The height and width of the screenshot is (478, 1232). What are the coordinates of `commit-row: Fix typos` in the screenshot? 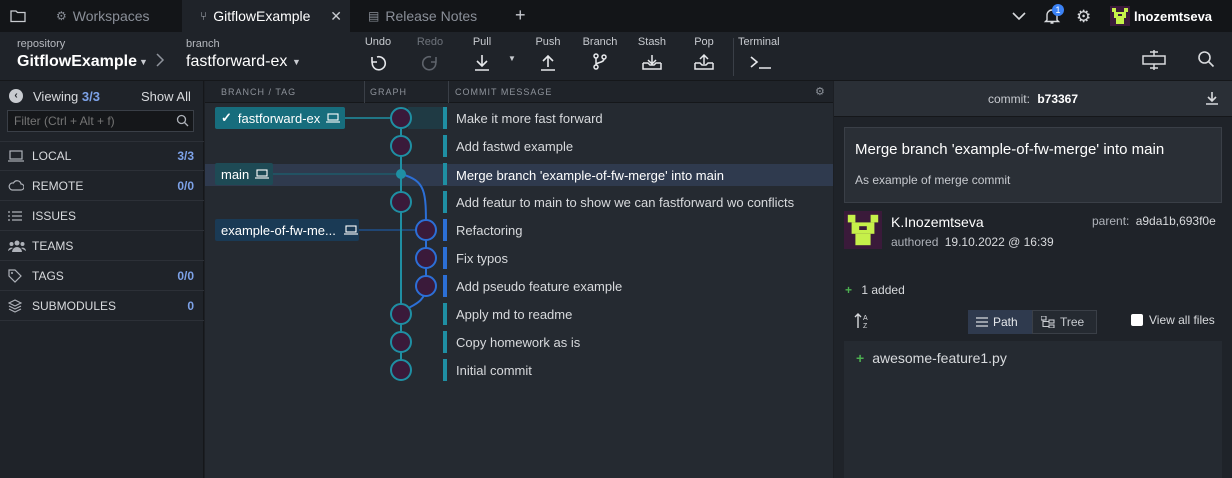 It's located at (637, 258).